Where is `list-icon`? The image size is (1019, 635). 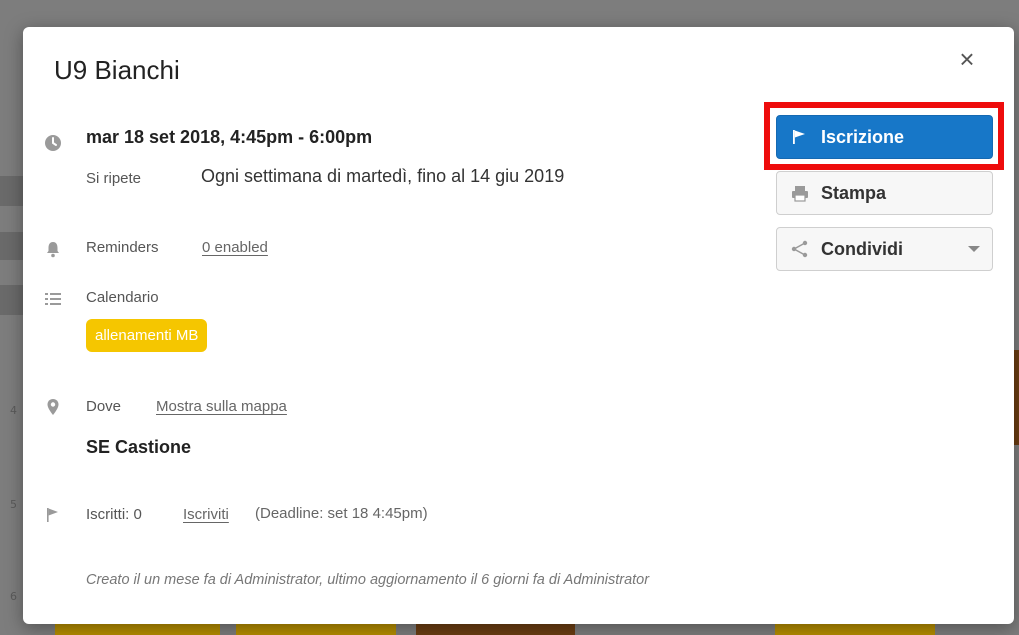 list-icon is located at coordinates (53, 299).